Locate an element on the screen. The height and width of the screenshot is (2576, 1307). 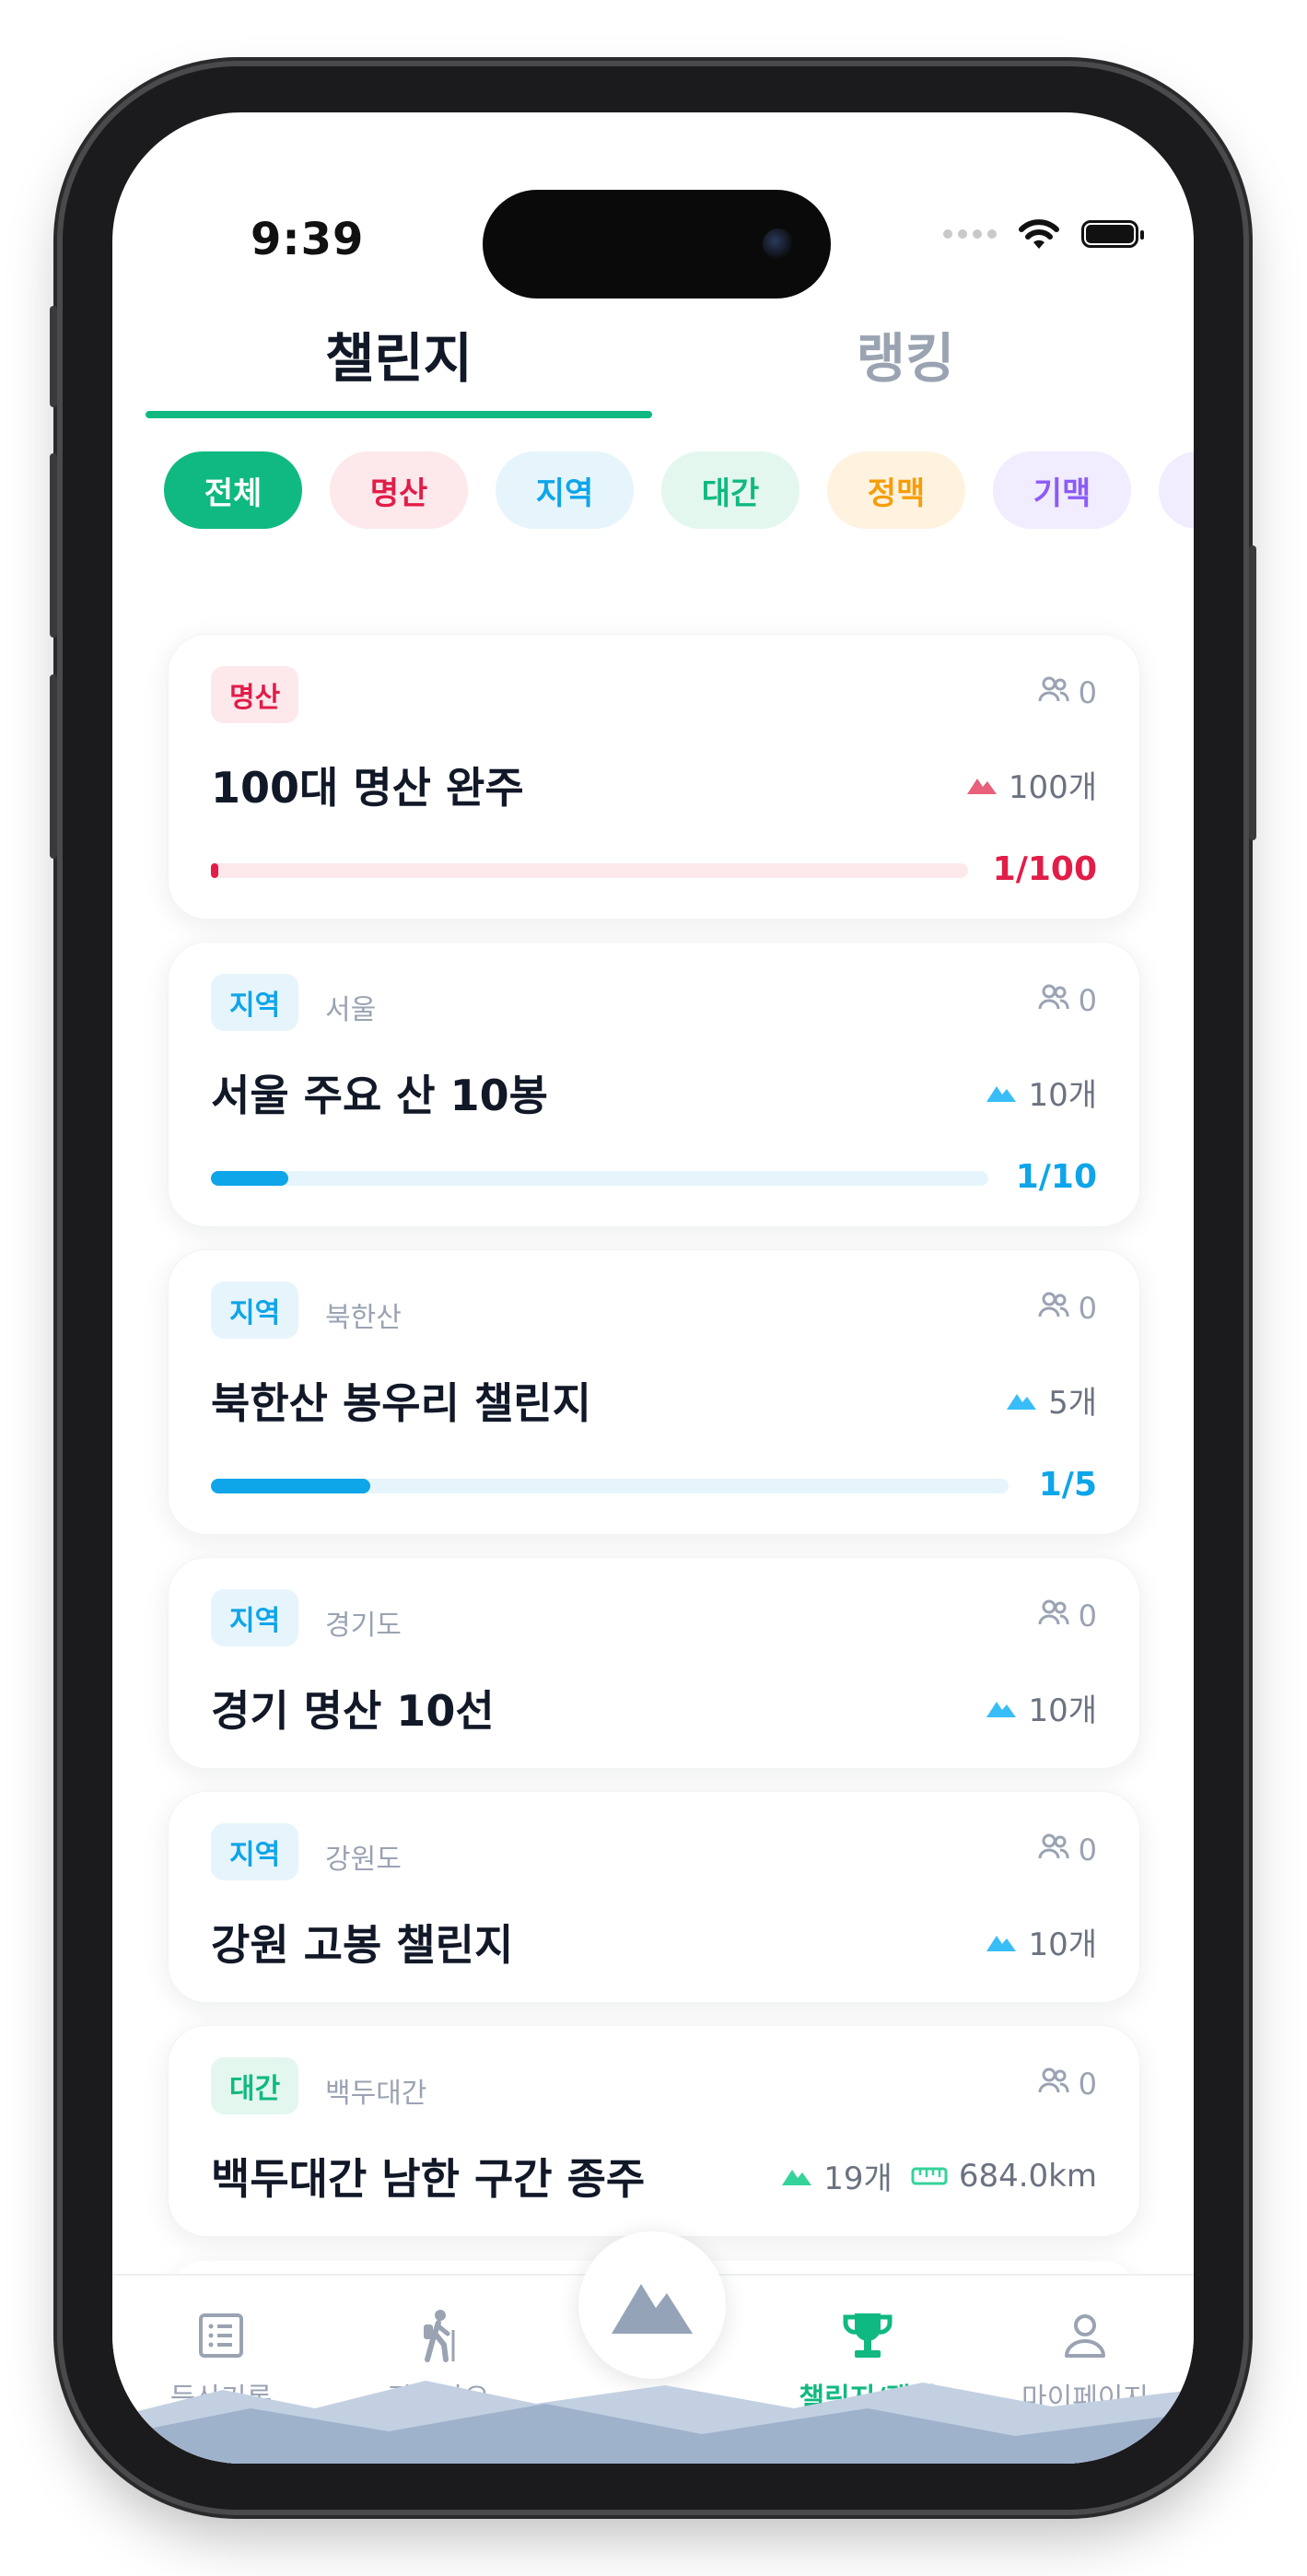
hiker-icon is located at coordinates (440, 2336).